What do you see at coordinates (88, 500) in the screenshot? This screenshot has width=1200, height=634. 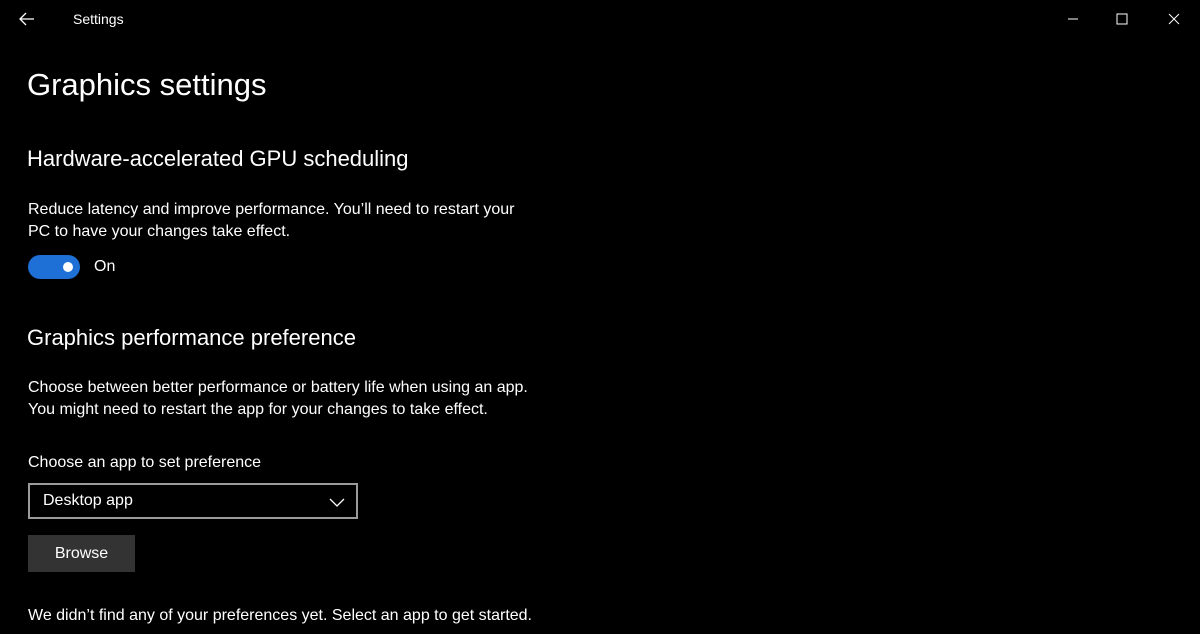 I see `app-type-selected-value: Desktop app` at bounding box center [88, 500].